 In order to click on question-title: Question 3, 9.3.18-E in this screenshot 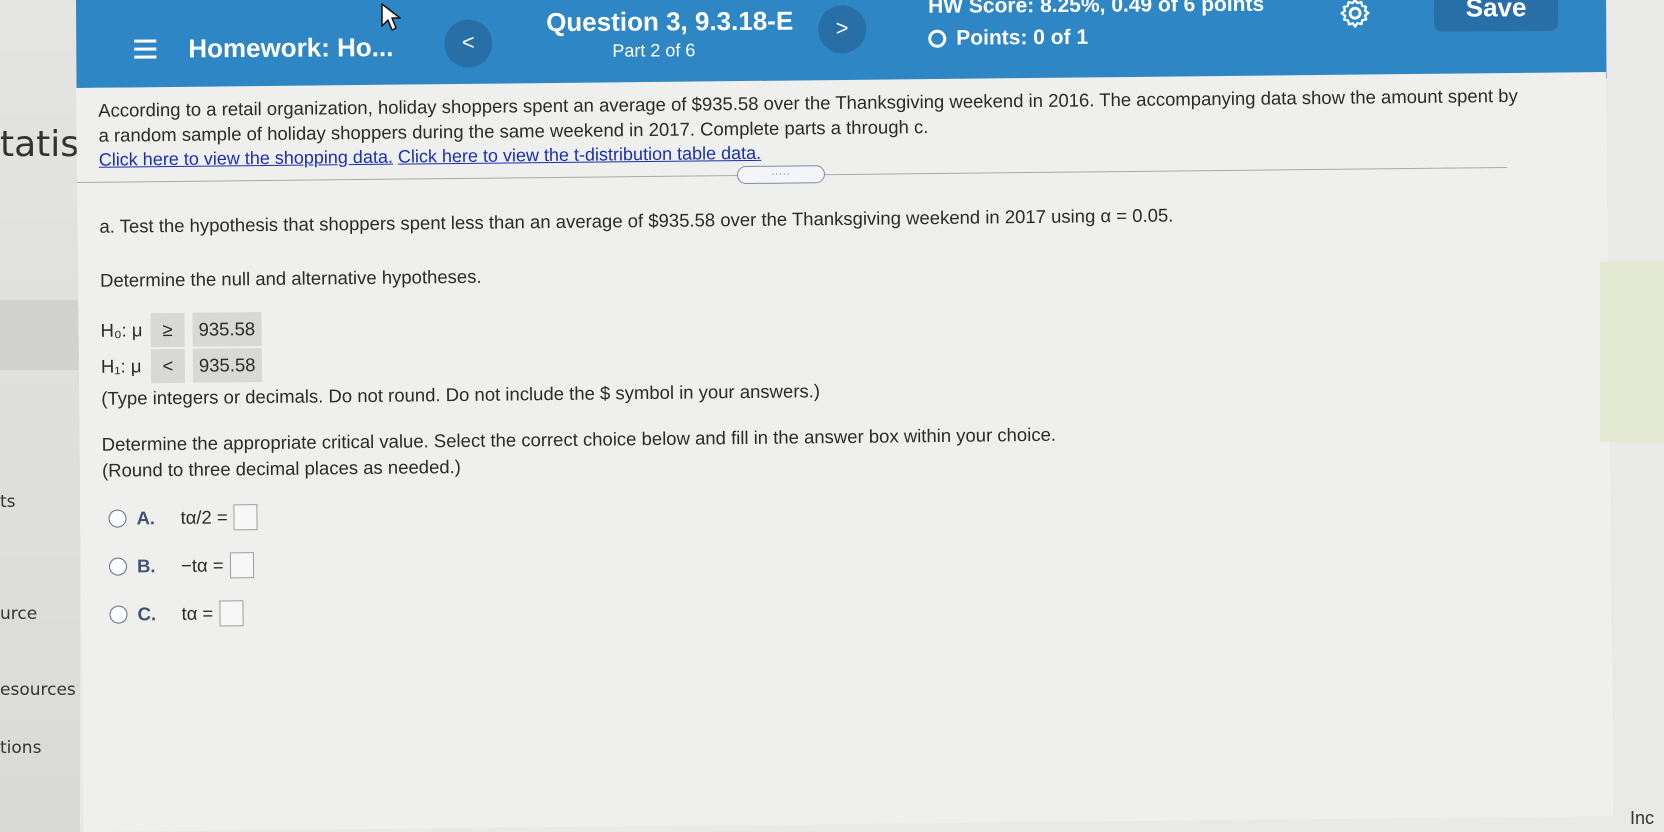, I will do `click(670, 21)`.